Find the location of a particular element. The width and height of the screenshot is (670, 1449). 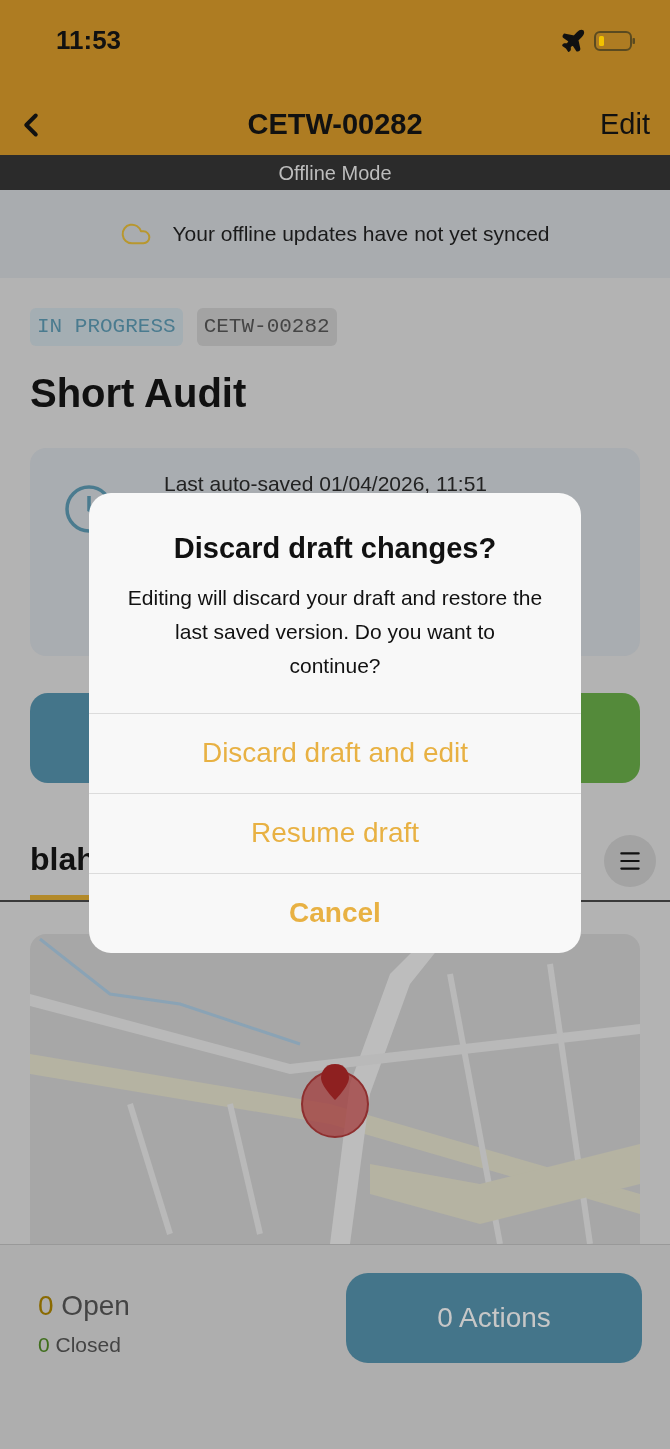

open-count: 0 Open is located at coordinates (84, 1305).